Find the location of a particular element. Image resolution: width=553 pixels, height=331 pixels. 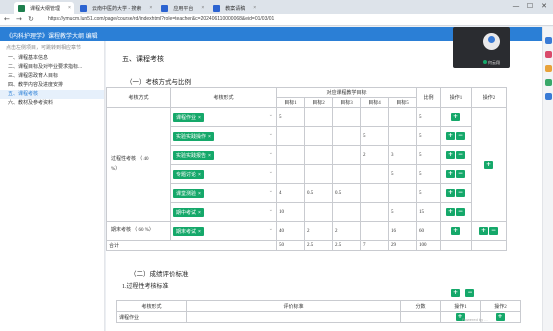

minimize-button: — is located at coordinates (516, 6).